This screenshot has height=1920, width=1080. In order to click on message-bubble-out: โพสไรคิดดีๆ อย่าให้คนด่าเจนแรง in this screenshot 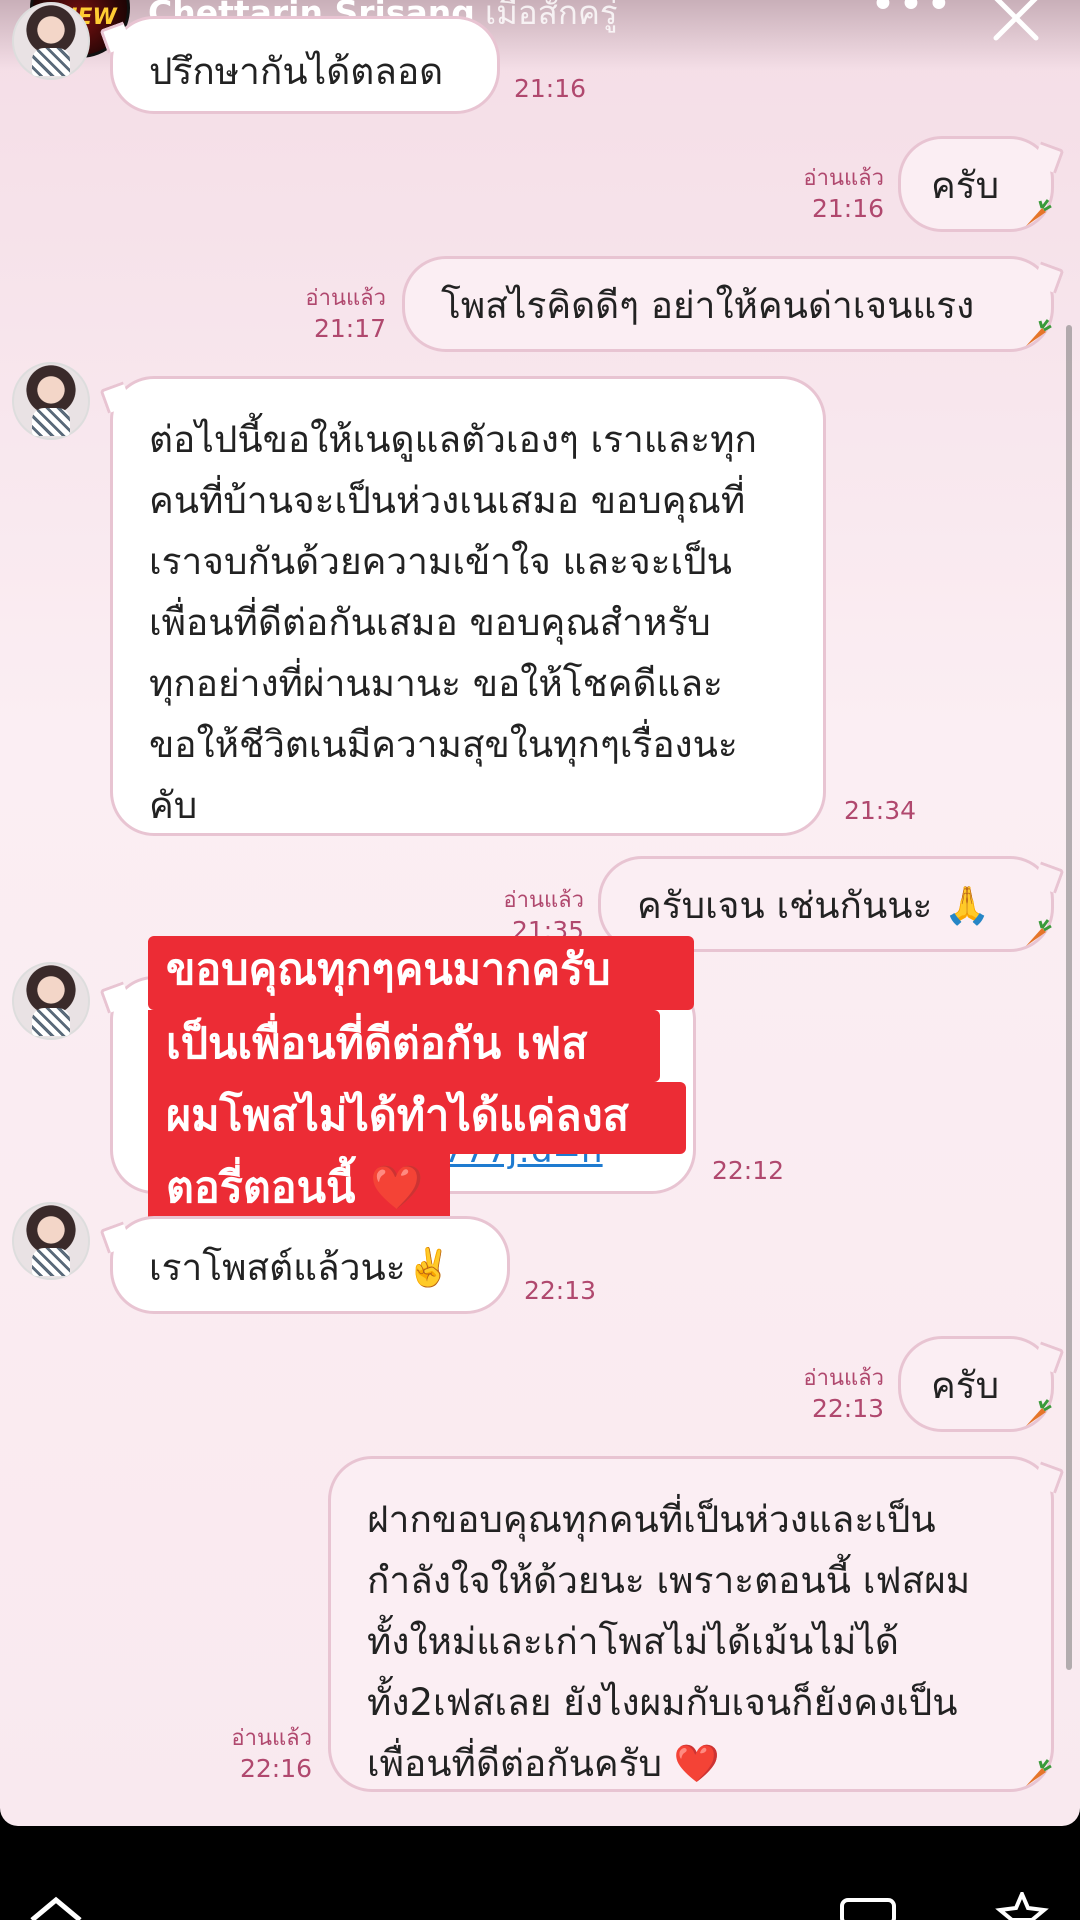, I will do `click(733, 304)`.